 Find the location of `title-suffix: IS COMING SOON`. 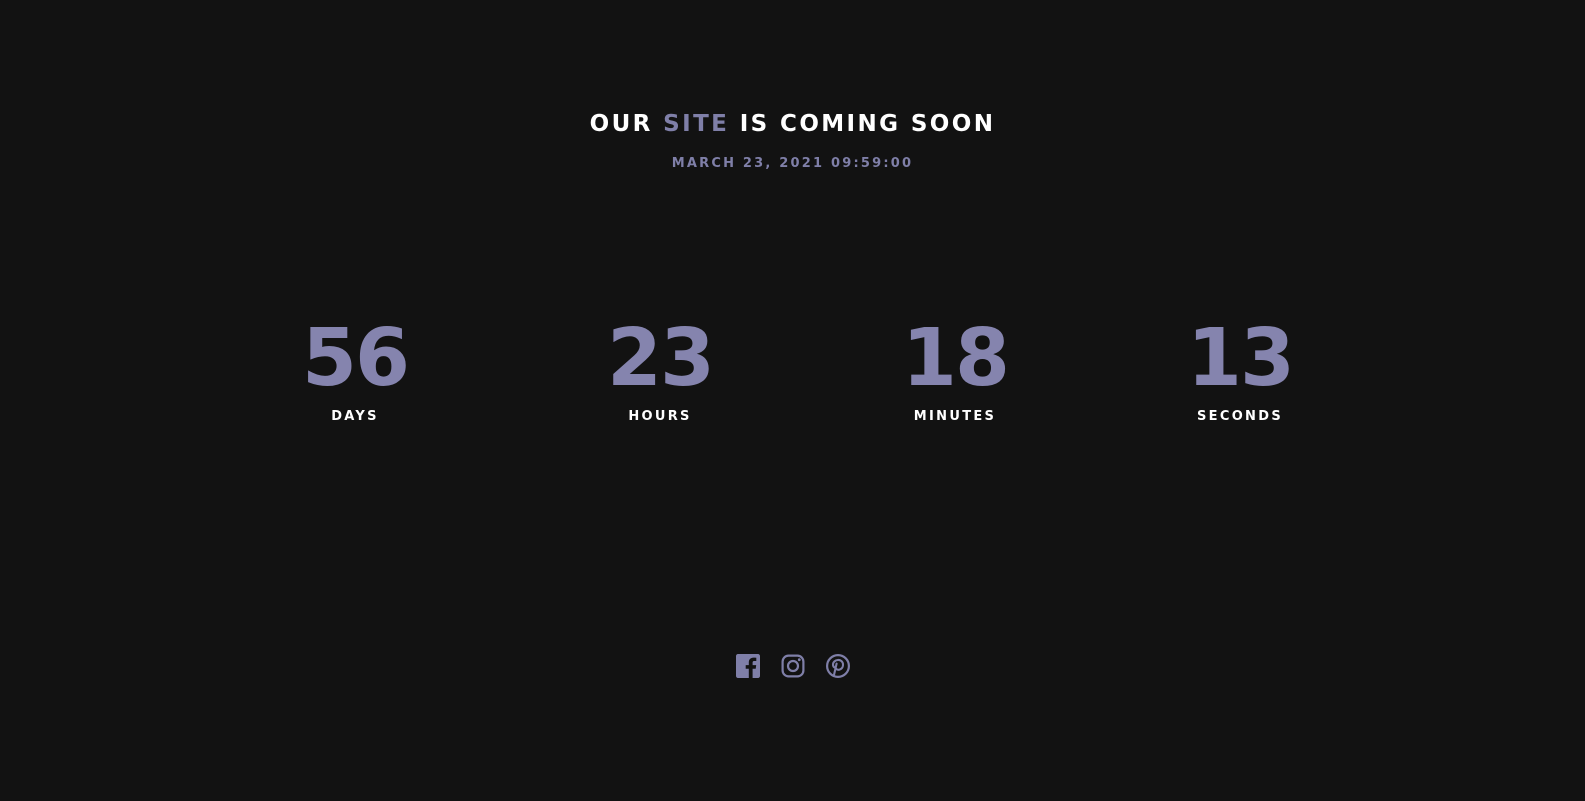

title-suffix: IS COMING SOON is located at coordinates (862, 124).